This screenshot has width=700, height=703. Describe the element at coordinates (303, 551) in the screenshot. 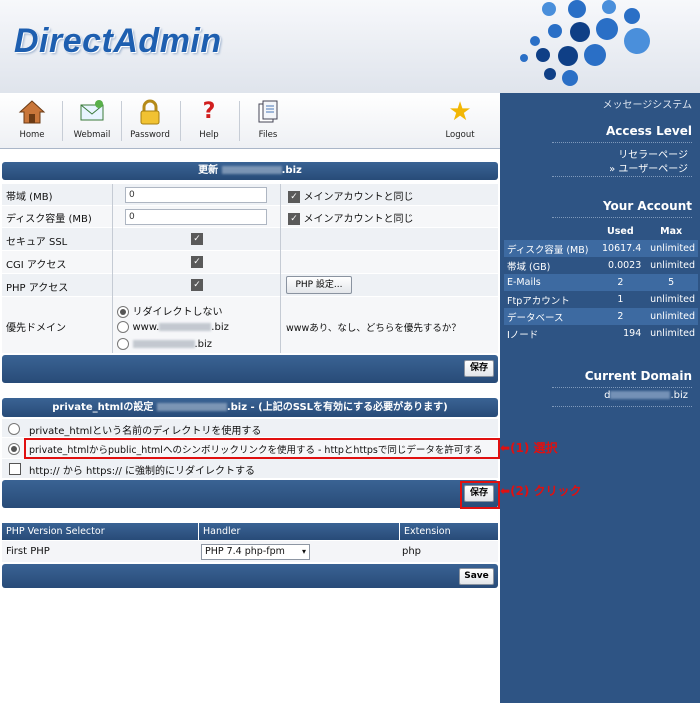

I see `chevron-down-icon: ▾` at that location.